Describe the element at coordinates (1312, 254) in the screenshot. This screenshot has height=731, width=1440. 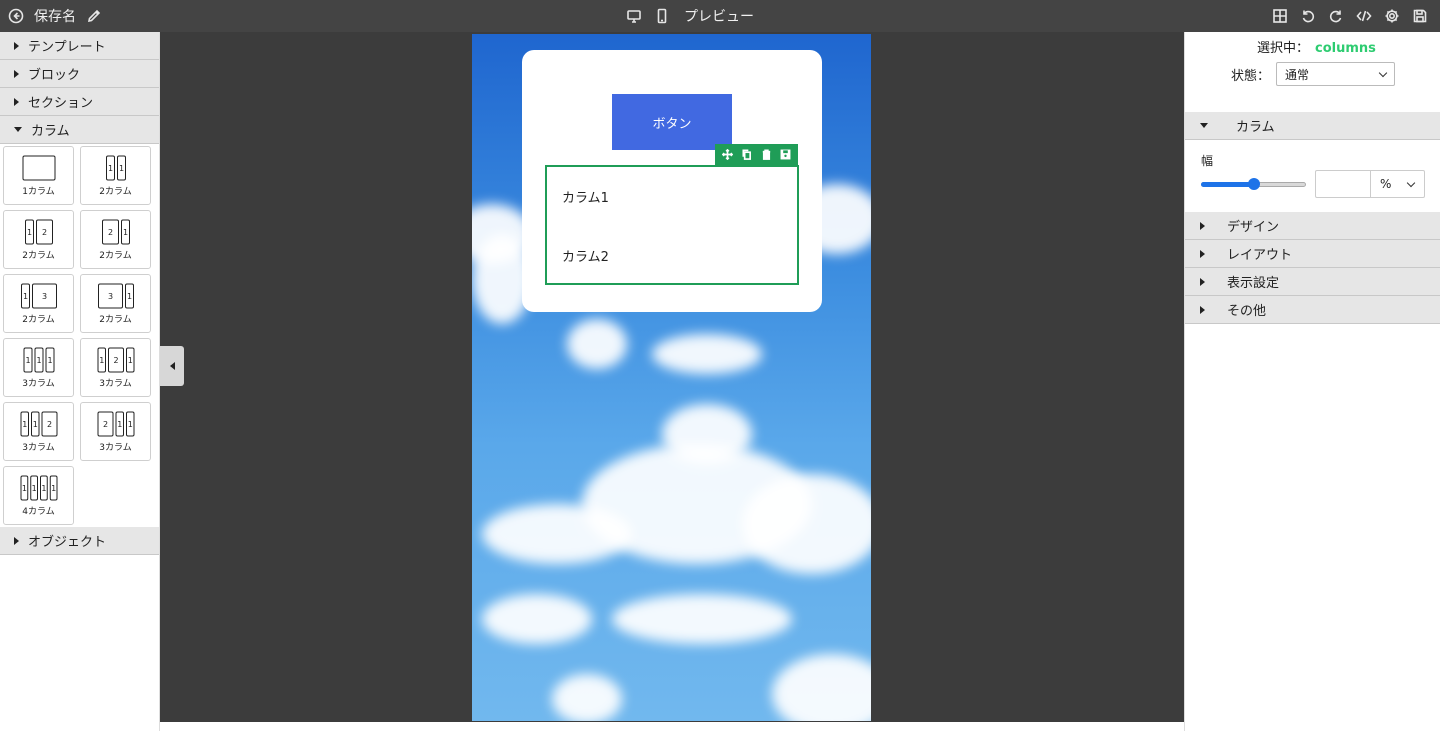
I see `section-layout: レイアウト` at that location.